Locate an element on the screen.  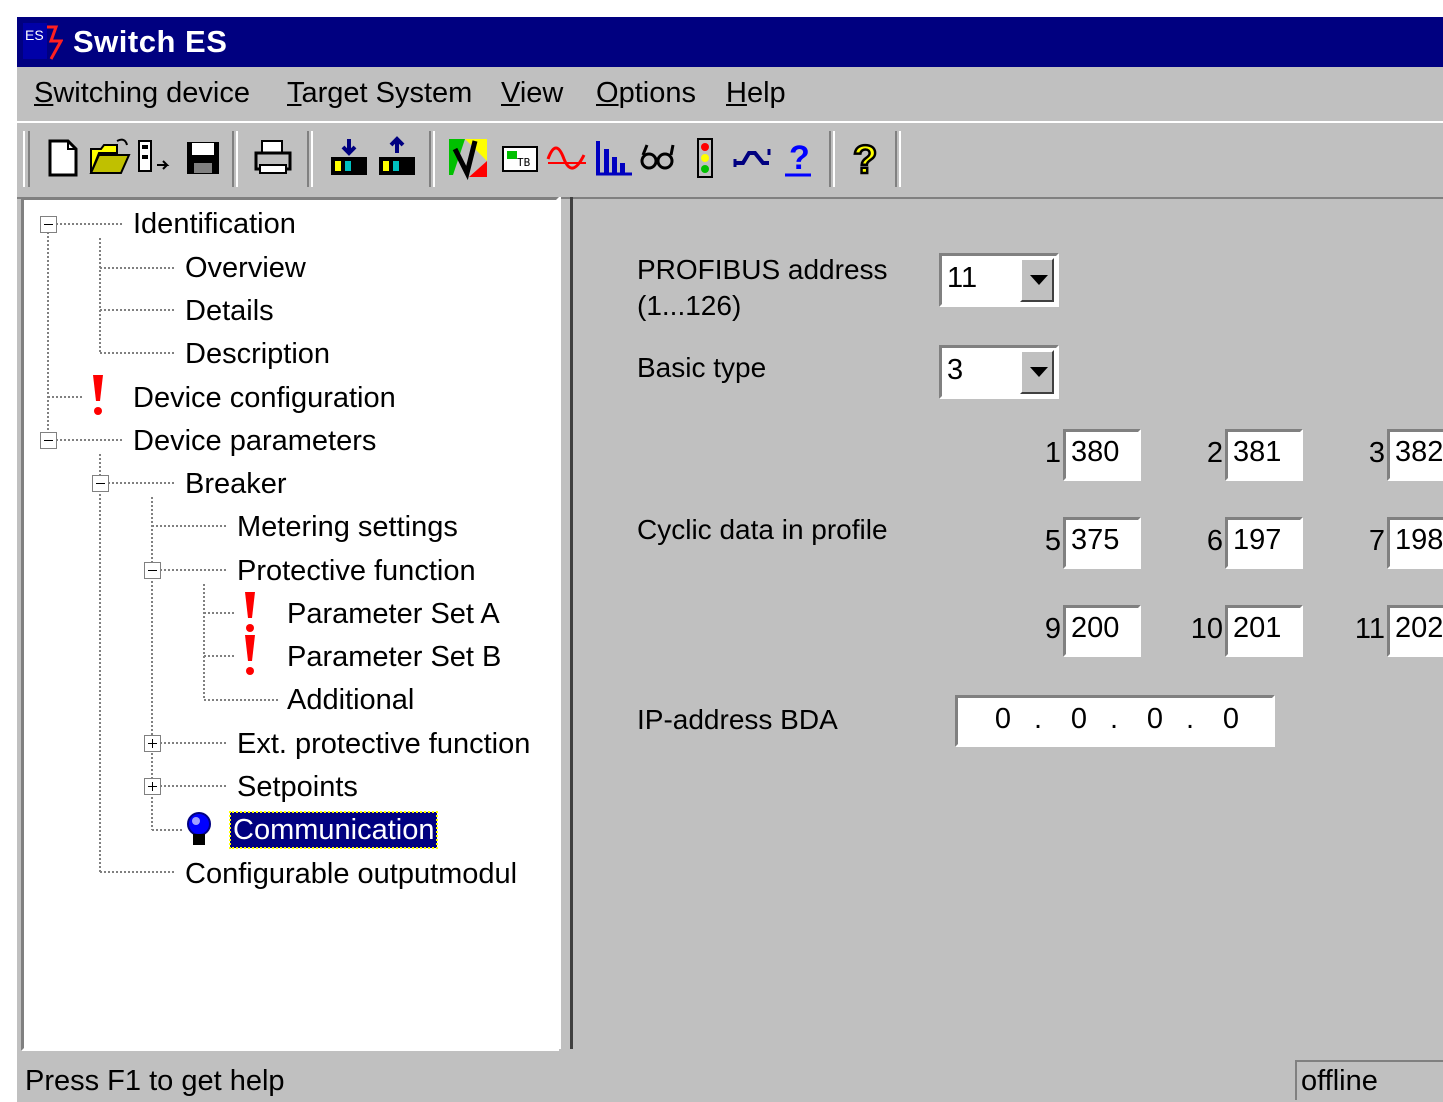
cyclic-value-field: 202 is located at coordinates (1415, 631).